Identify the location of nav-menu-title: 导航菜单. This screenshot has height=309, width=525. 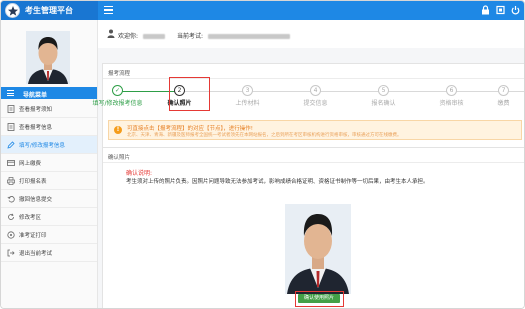
(35, 95).